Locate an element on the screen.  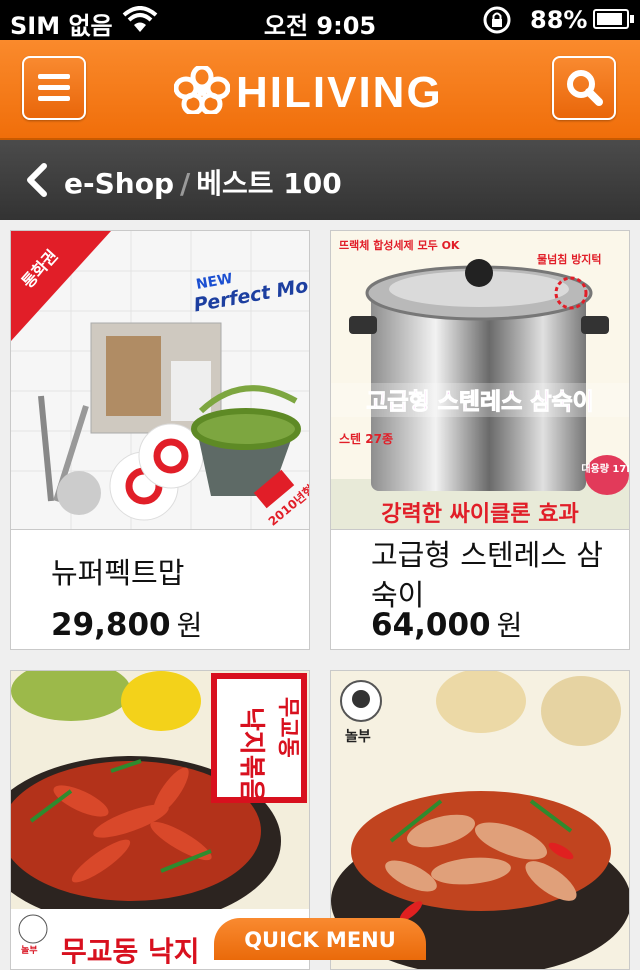
product-price: 29,800 원 is located at coordinates (126, 624).